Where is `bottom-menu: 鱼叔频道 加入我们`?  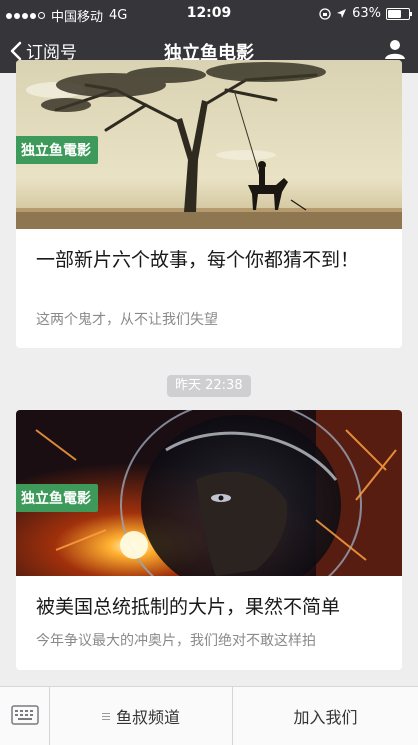
bottom-menu: 鱼叔频道 加入我们 is located at coordinates (209, 715).